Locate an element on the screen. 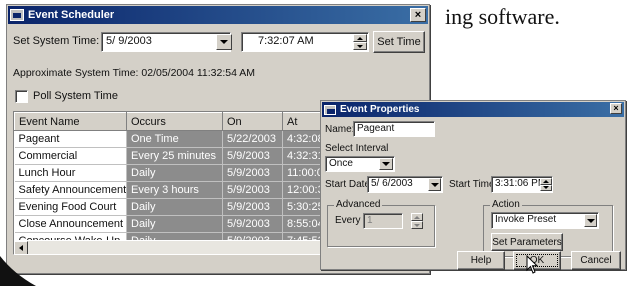 Image resolution: width=631 pixels, height=286 pixels. set-system-time-label: Set System Time: is located at coordinates (56, 41).